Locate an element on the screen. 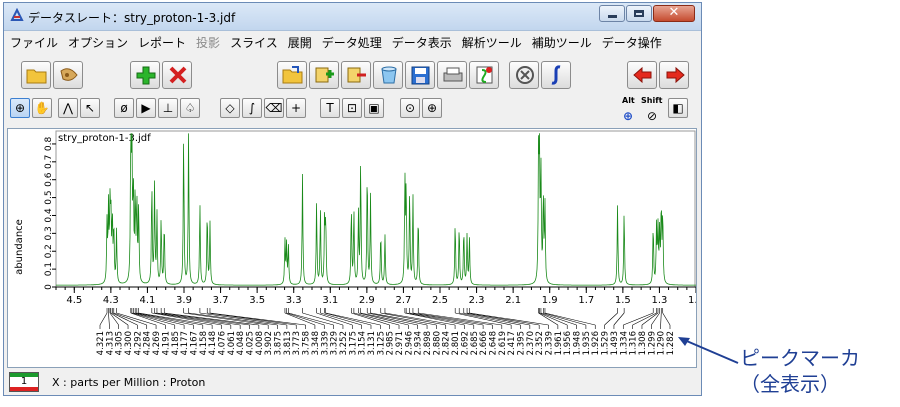 This screenshot has width=900, height=407. integral-button is located at coordinates (556, 75).